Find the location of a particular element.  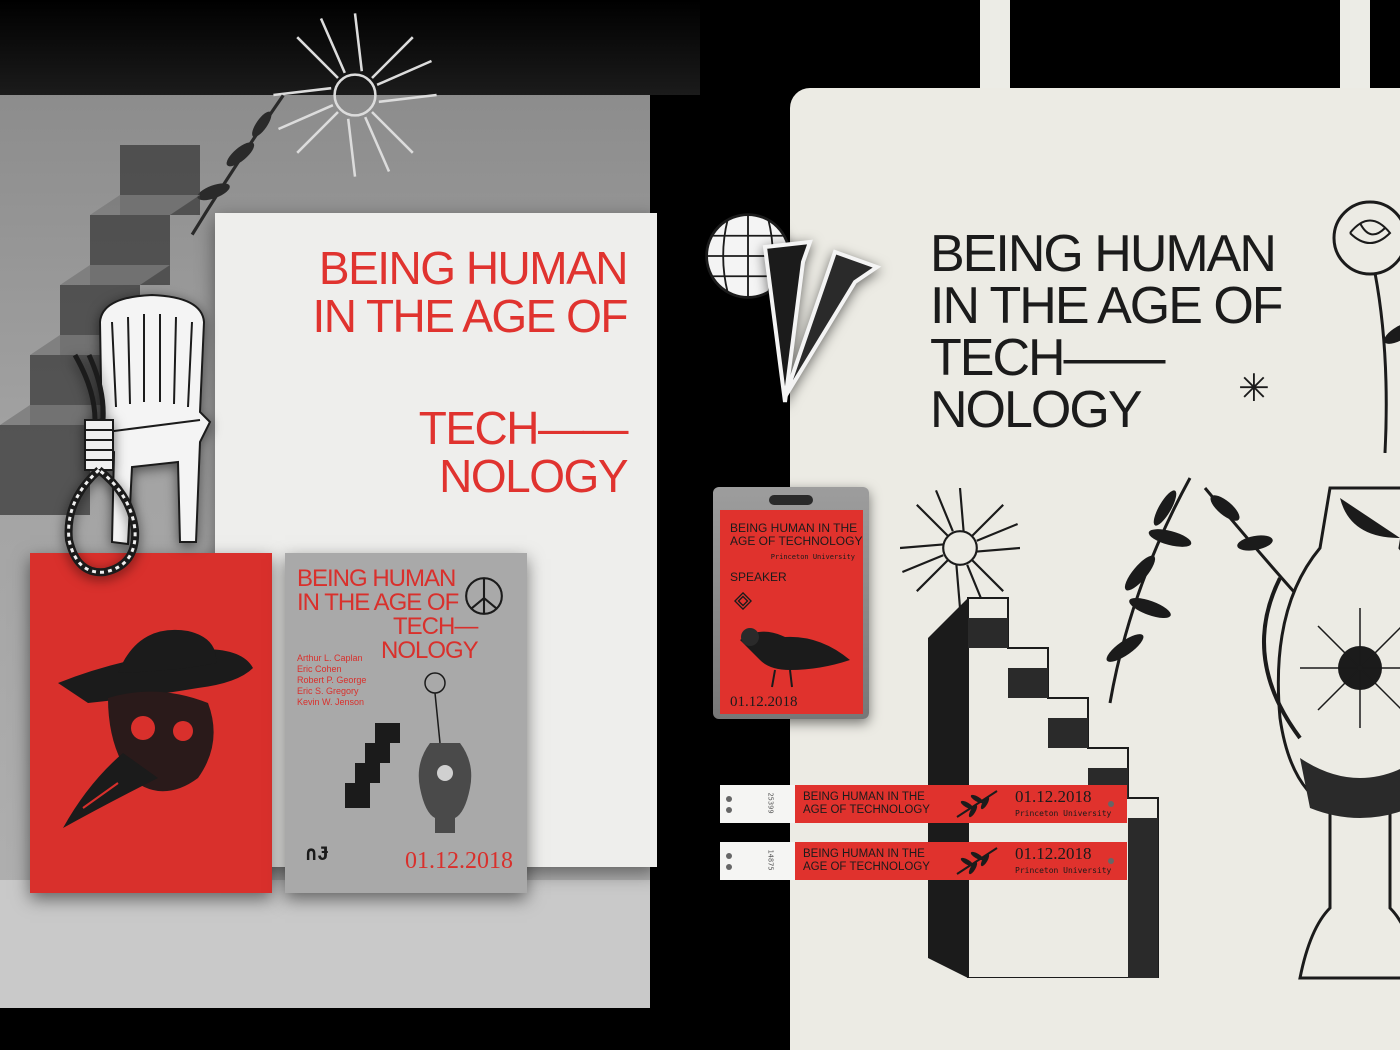

band-serial: 25399 is located at coordinates (770, 803).